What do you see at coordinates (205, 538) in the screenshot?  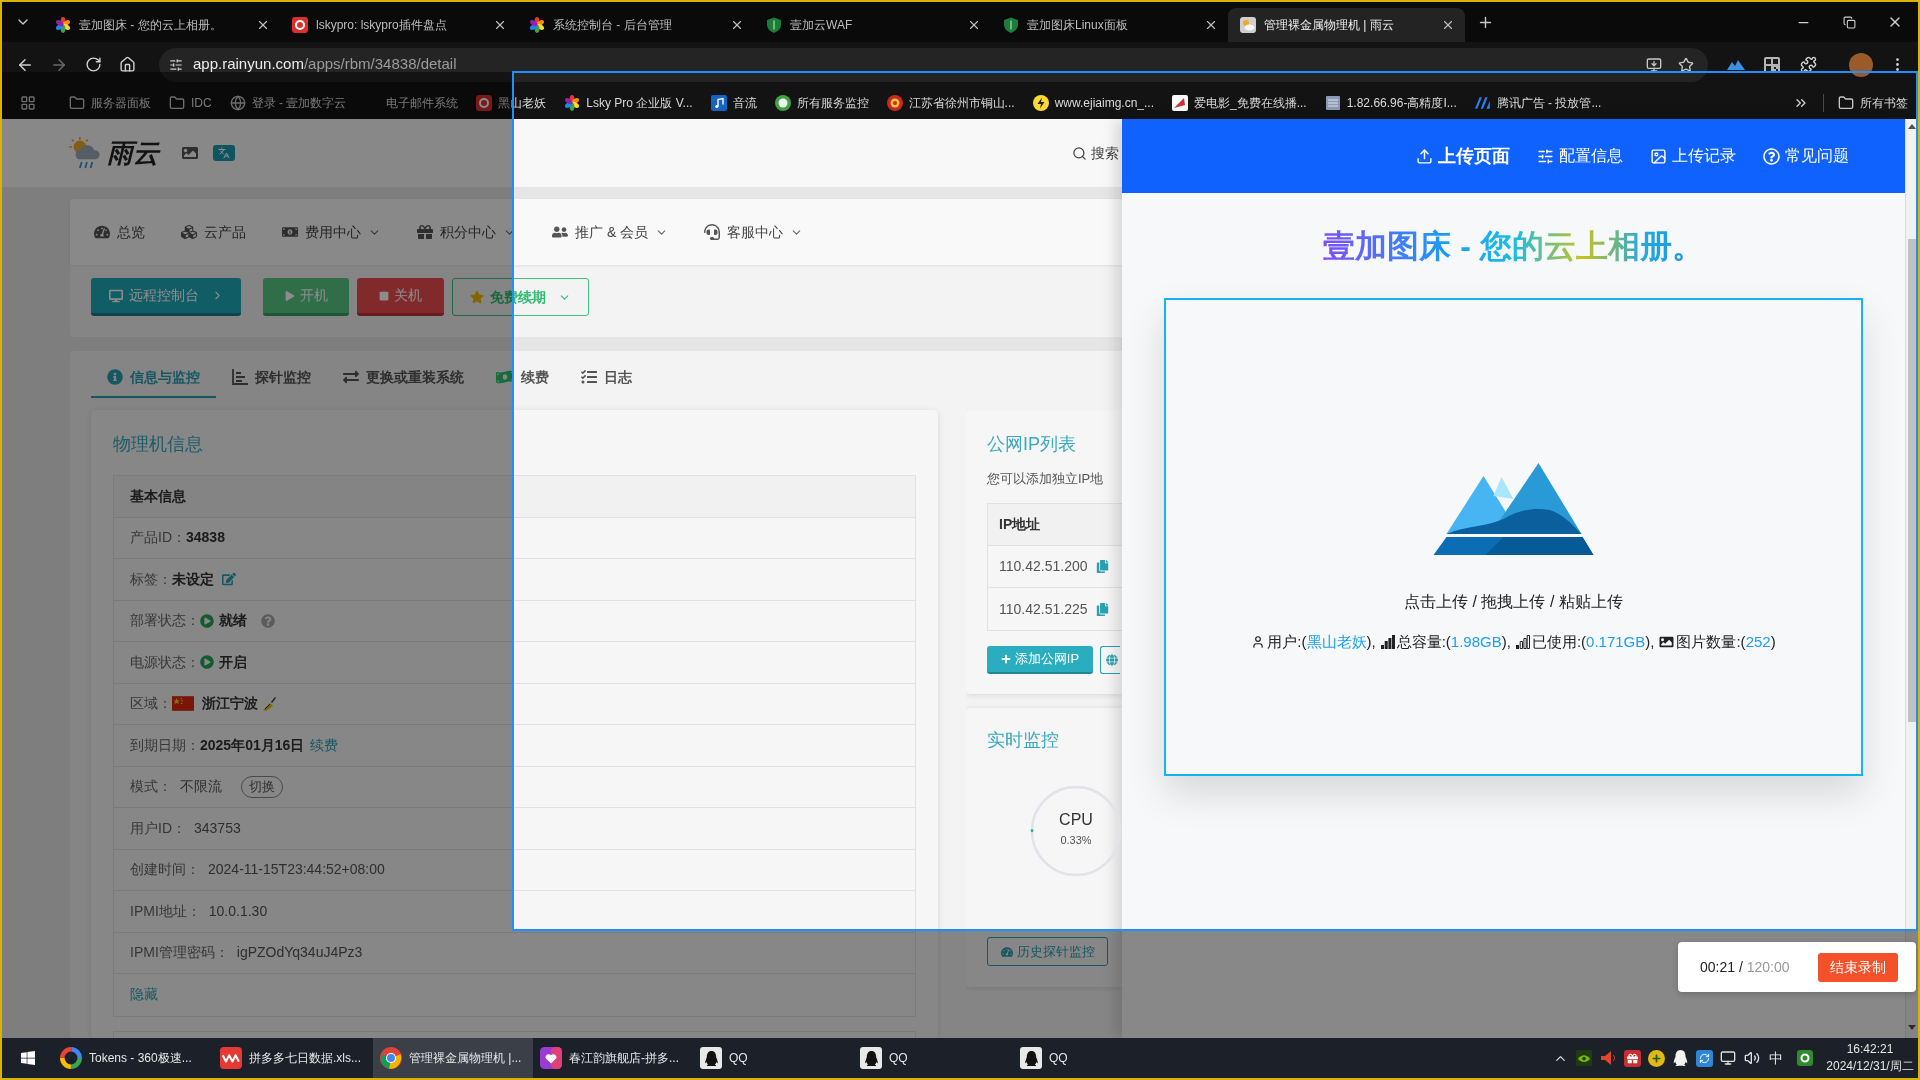 I see `field-value: 34838` at bounding box center [205, 538].